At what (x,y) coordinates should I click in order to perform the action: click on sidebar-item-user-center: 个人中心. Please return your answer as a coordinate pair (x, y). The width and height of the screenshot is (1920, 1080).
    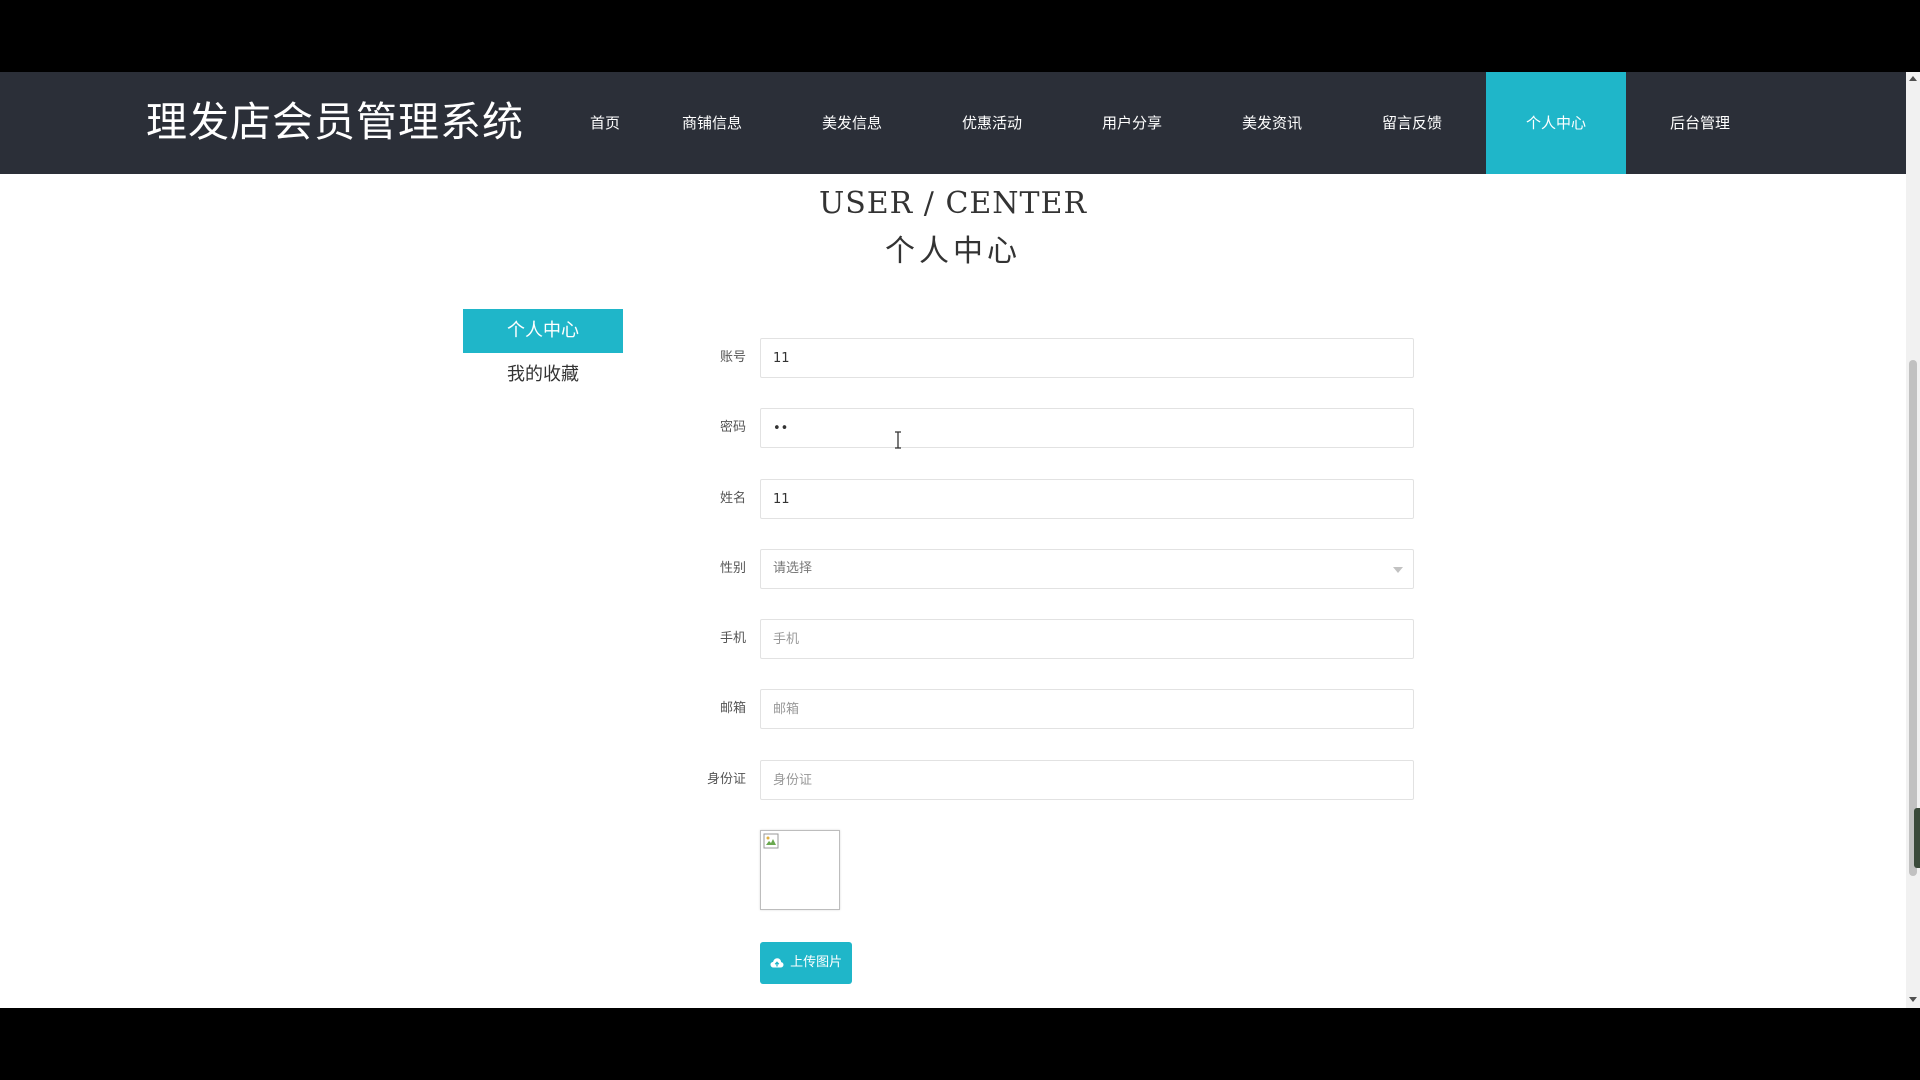
    Looking at the image, I should click on (543, 331).